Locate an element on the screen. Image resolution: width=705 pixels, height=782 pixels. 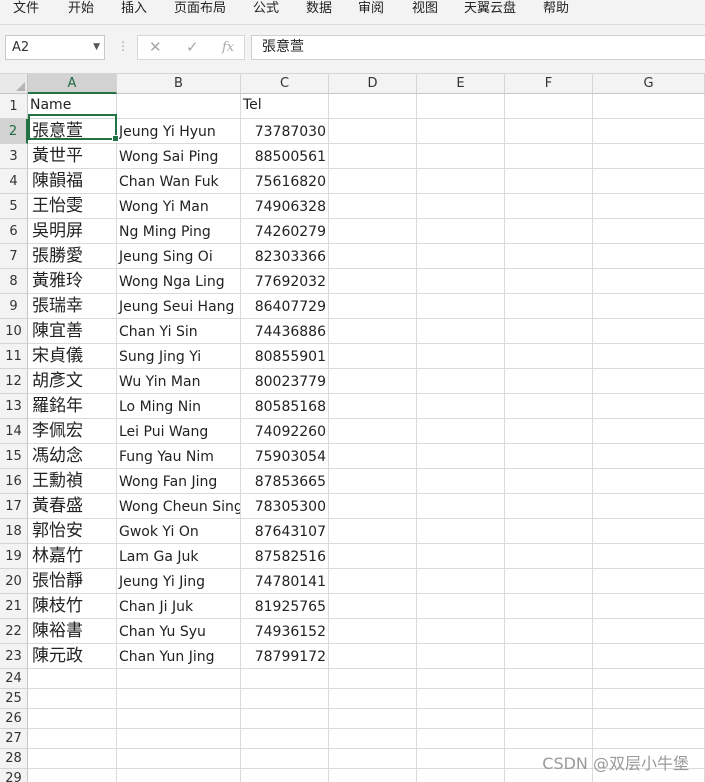
chevron-down-icon: ▼ is located at coordinates (96, 47).